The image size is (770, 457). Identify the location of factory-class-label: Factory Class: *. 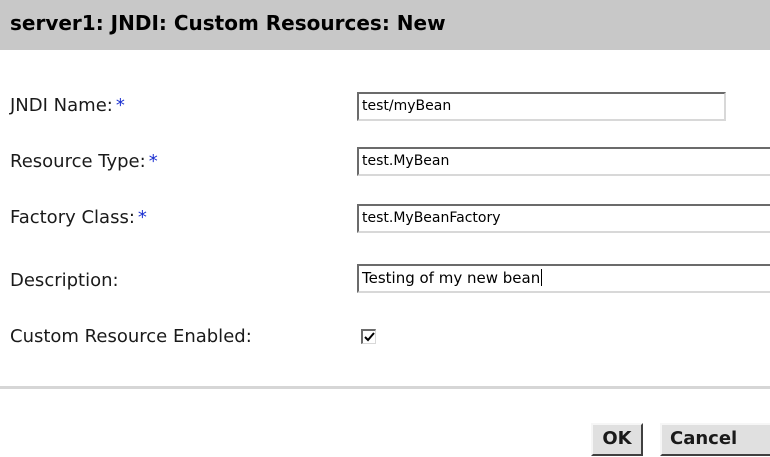
(78, 218).